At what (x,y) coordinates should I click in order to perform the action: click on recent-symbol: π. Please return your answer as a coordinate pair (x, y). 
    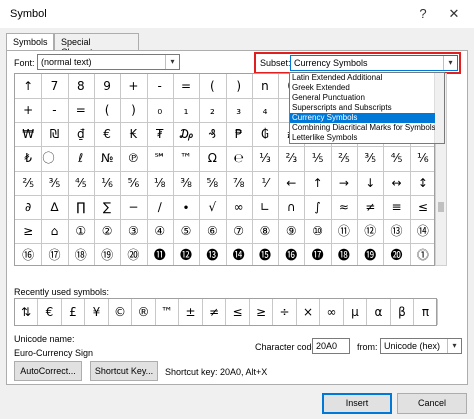
    Looking at the image, I should click on (426, 312).